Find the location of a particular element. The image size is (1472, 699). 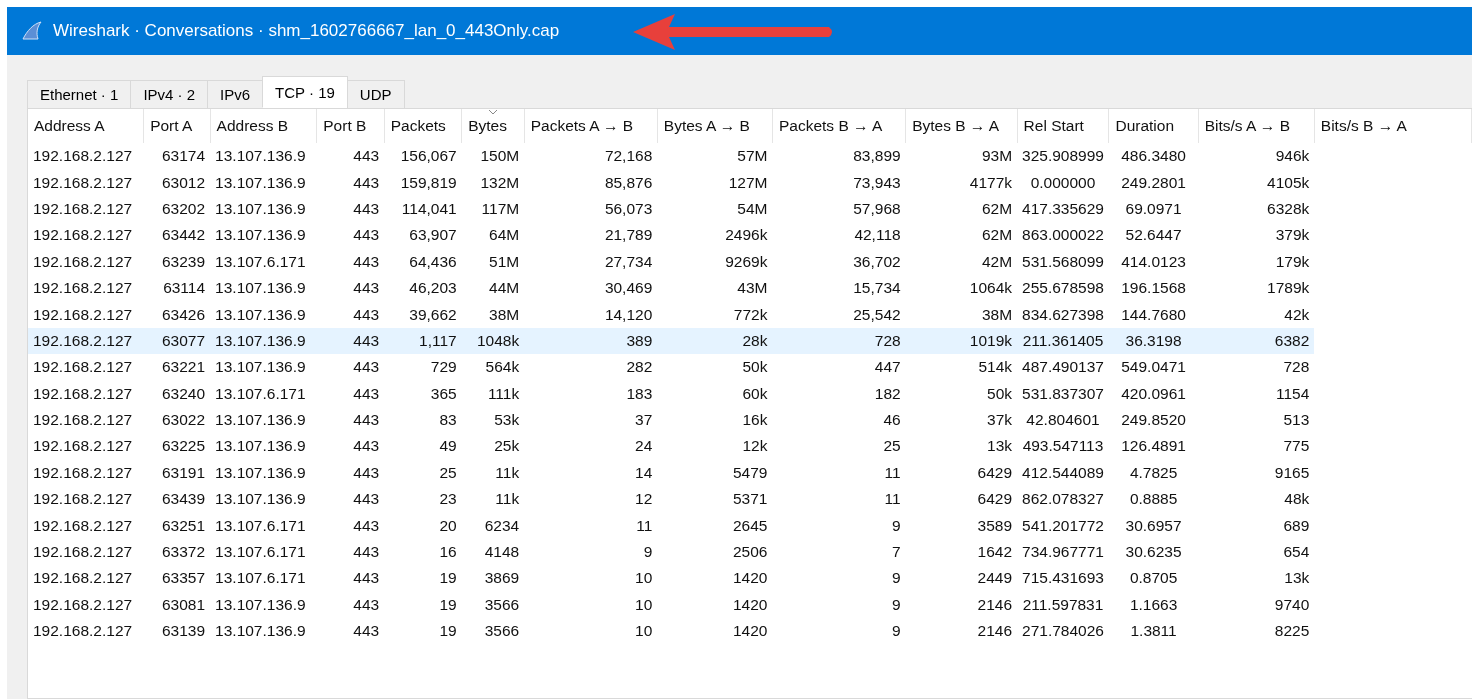

table-row: 192.168.2.127 63251 13.107.6.171 443 20 6234 11 2645 9 3589 541.201772 30.6957 689 is located at coordinates (750, 525).